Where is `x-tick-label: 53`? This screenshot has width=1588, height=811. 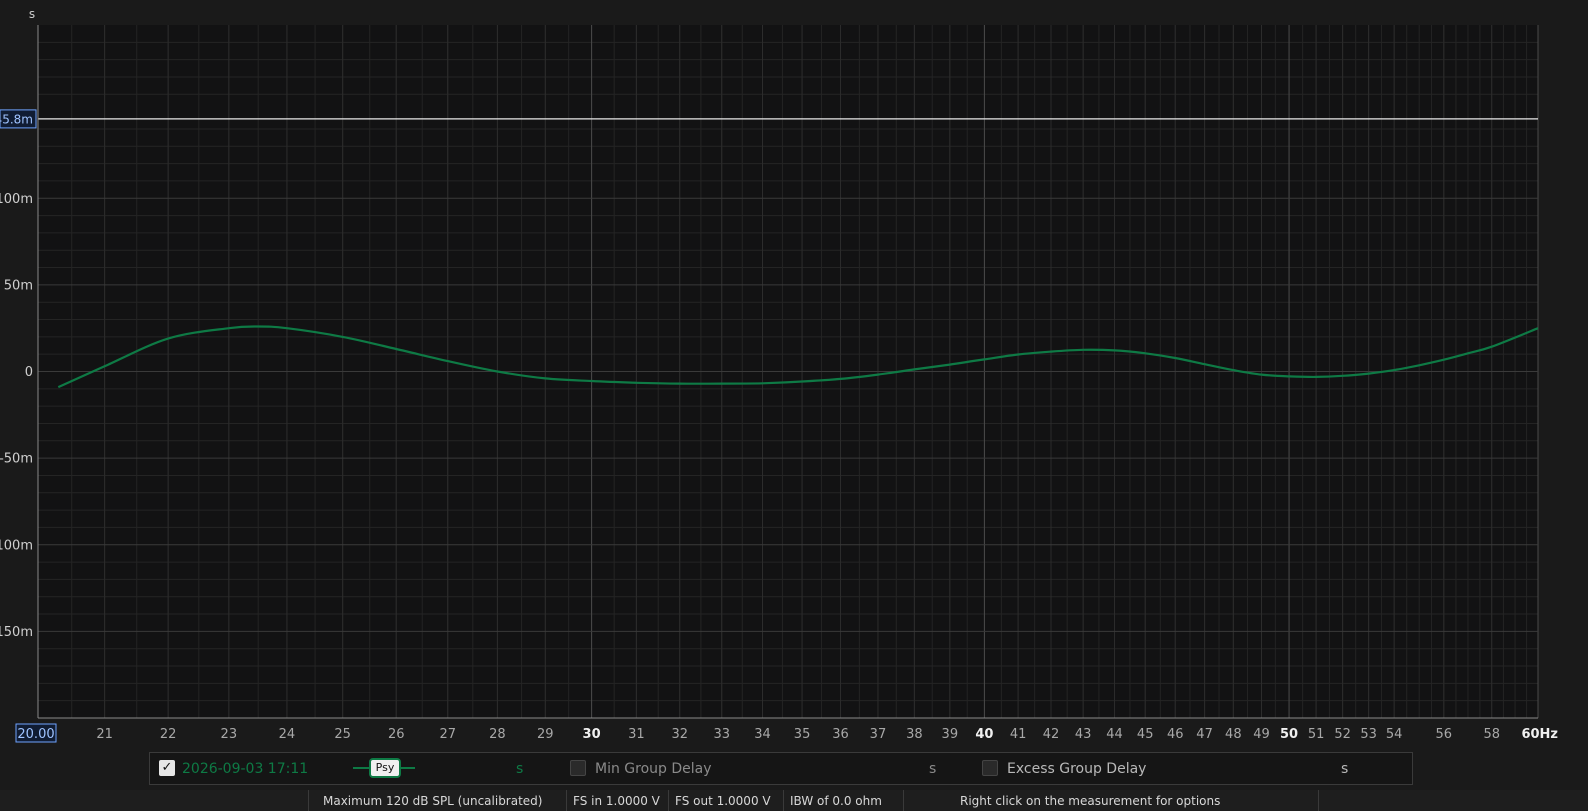
x-tick-label: 53 is located at coordinates (1368, 734).